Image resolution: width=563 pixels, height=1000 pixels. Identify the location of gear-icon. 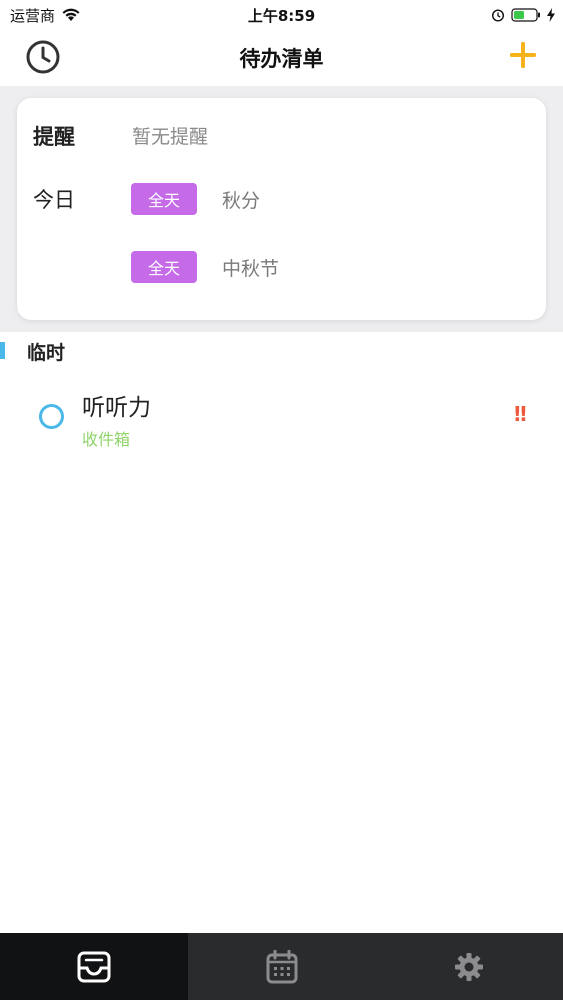
(469, 966).